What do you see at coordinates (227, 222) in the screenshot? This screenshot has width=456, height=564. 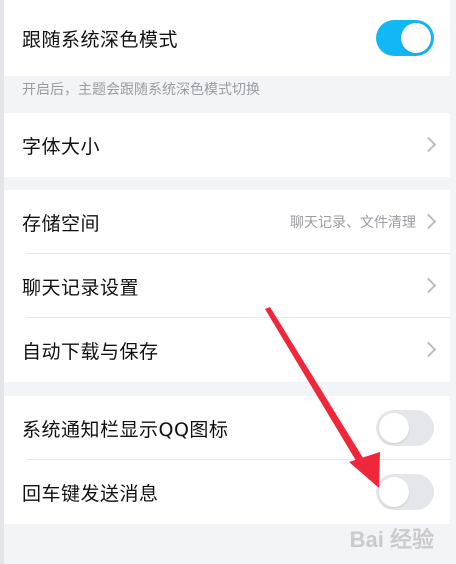 I see `storage-row: 存储空间 聊天记录、文件清理` at bounding box center [227, 222].